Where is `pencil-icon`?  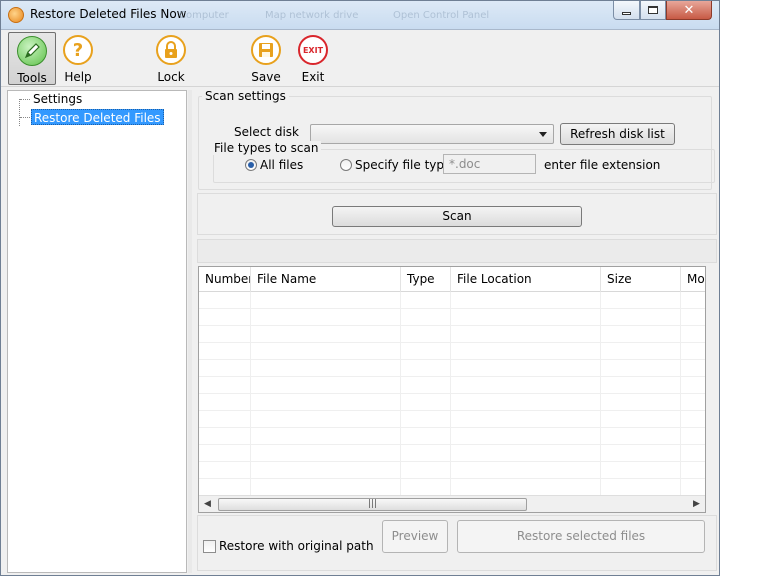
pencil-icon is located at coordinates (32, 51).